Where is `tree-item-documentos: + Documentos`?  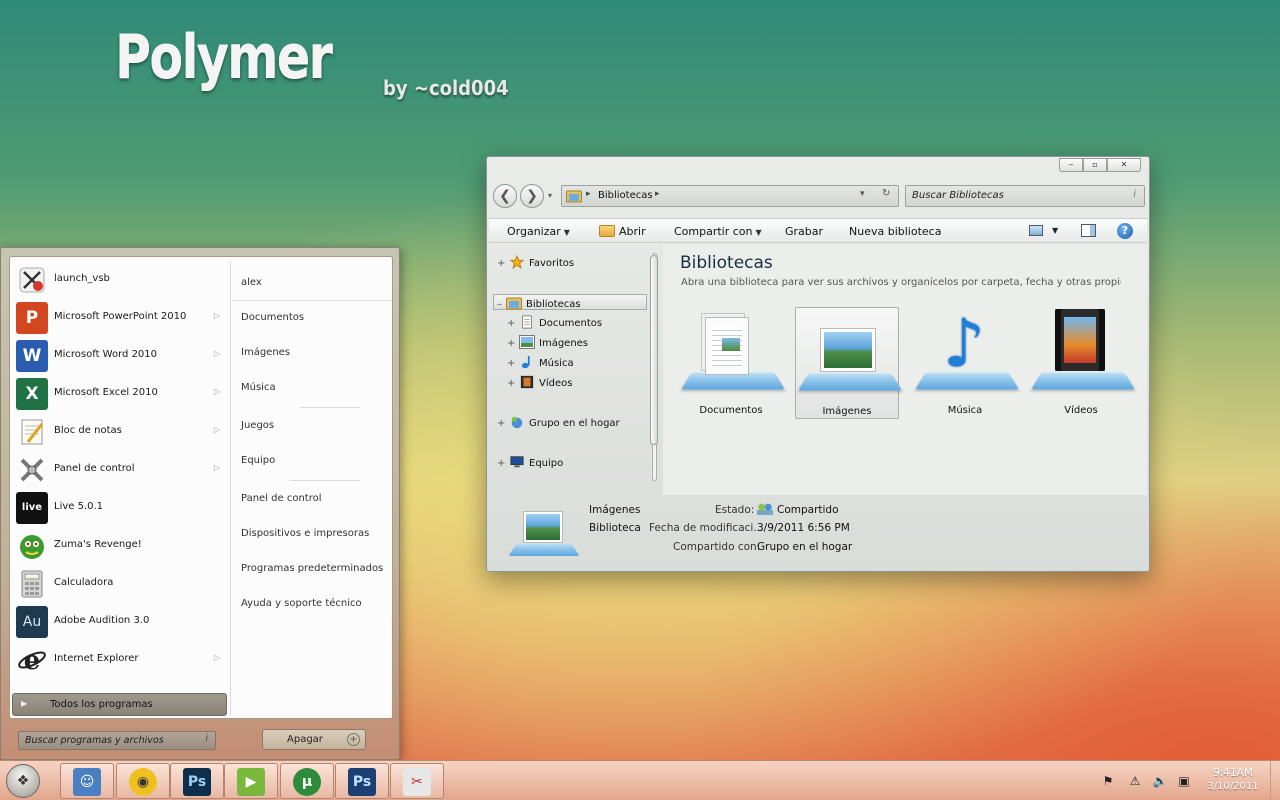 tree-item-documentos: + Documentos is located at coordinates (554, 322).